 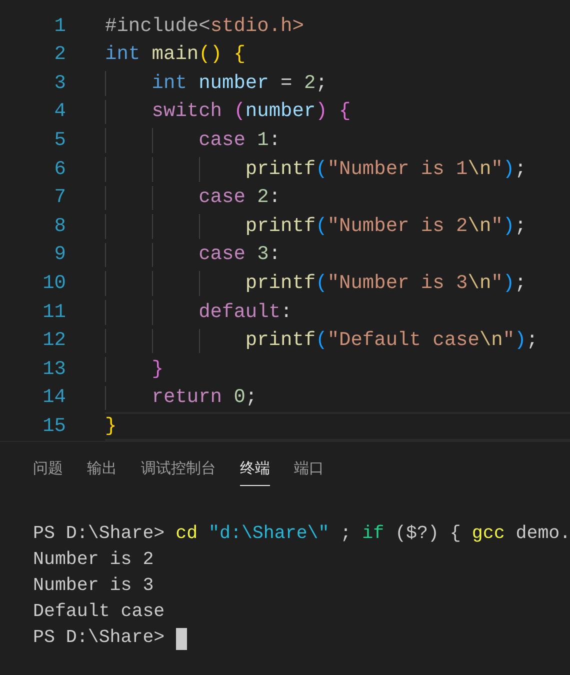 What do you see at coordinates (99, 612) in the screenshot?
I see `terminal-line: Default case` at bounding box center [99, 612].